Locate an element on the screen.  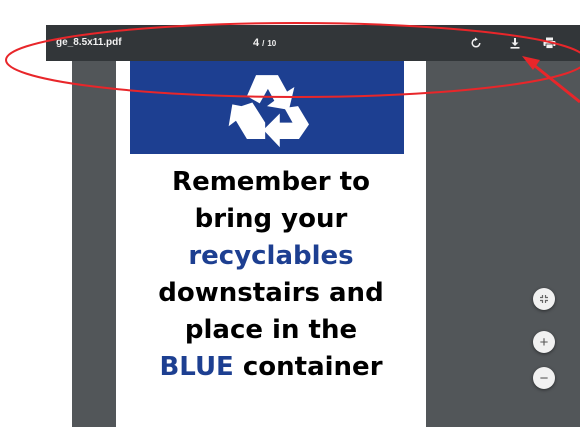
print-icon is located at coordinates (549, 43).